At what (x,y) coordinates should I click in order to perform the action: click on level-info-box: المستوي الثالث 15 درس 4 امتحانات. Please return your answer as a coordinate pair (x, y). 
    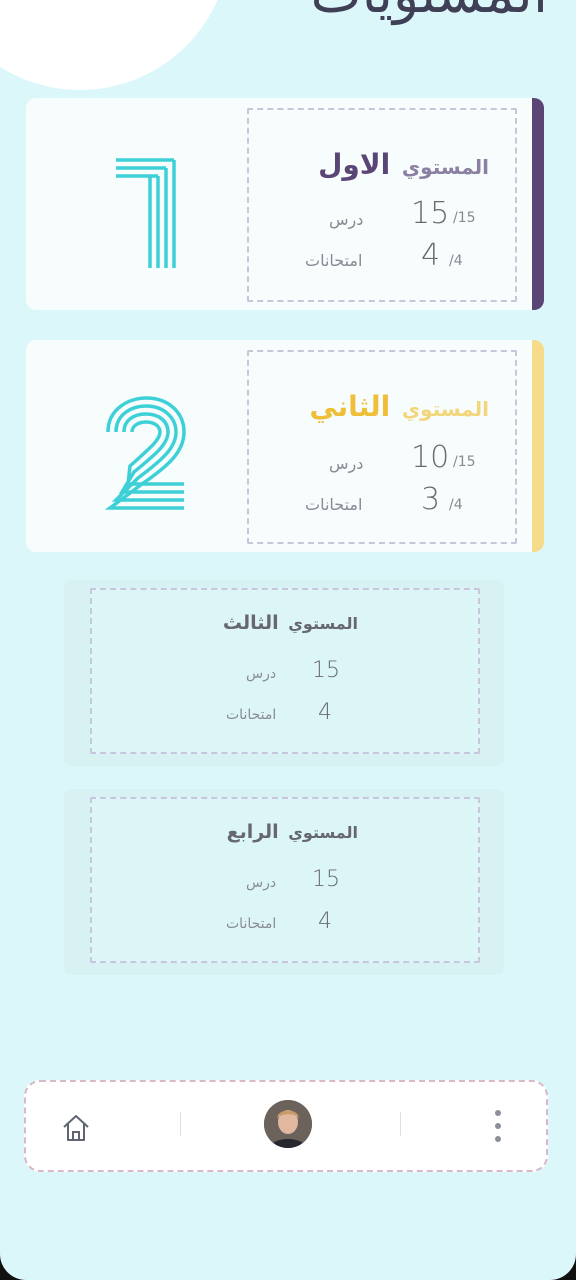
    Looking at the image, I should click on (285, 671).